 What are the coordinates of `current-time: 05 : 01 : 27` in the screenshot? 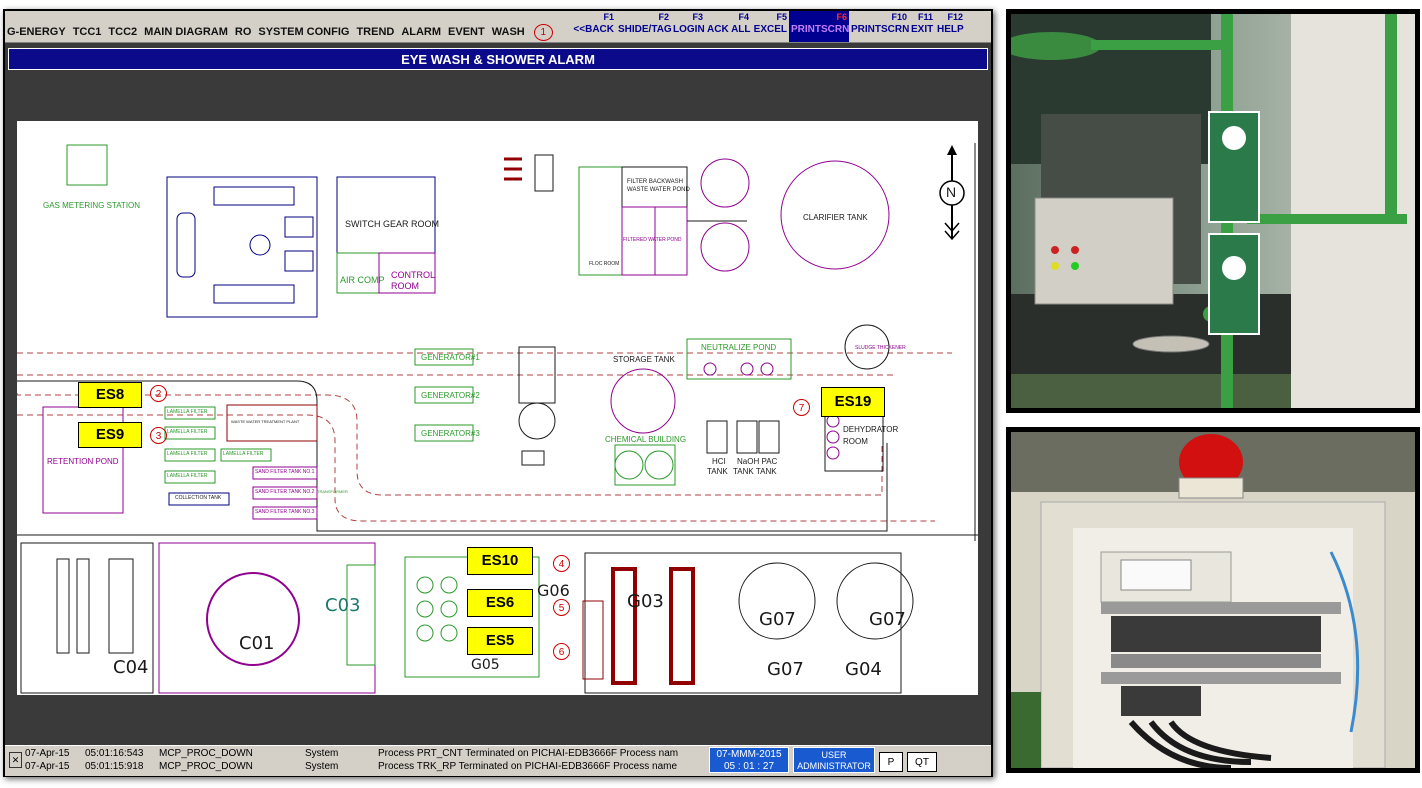 It's located at (749, 766).